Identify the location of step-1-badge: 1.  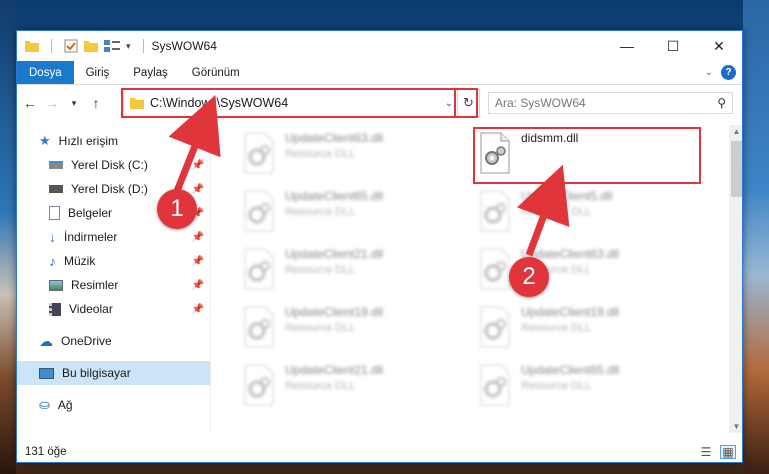
(177, 209).